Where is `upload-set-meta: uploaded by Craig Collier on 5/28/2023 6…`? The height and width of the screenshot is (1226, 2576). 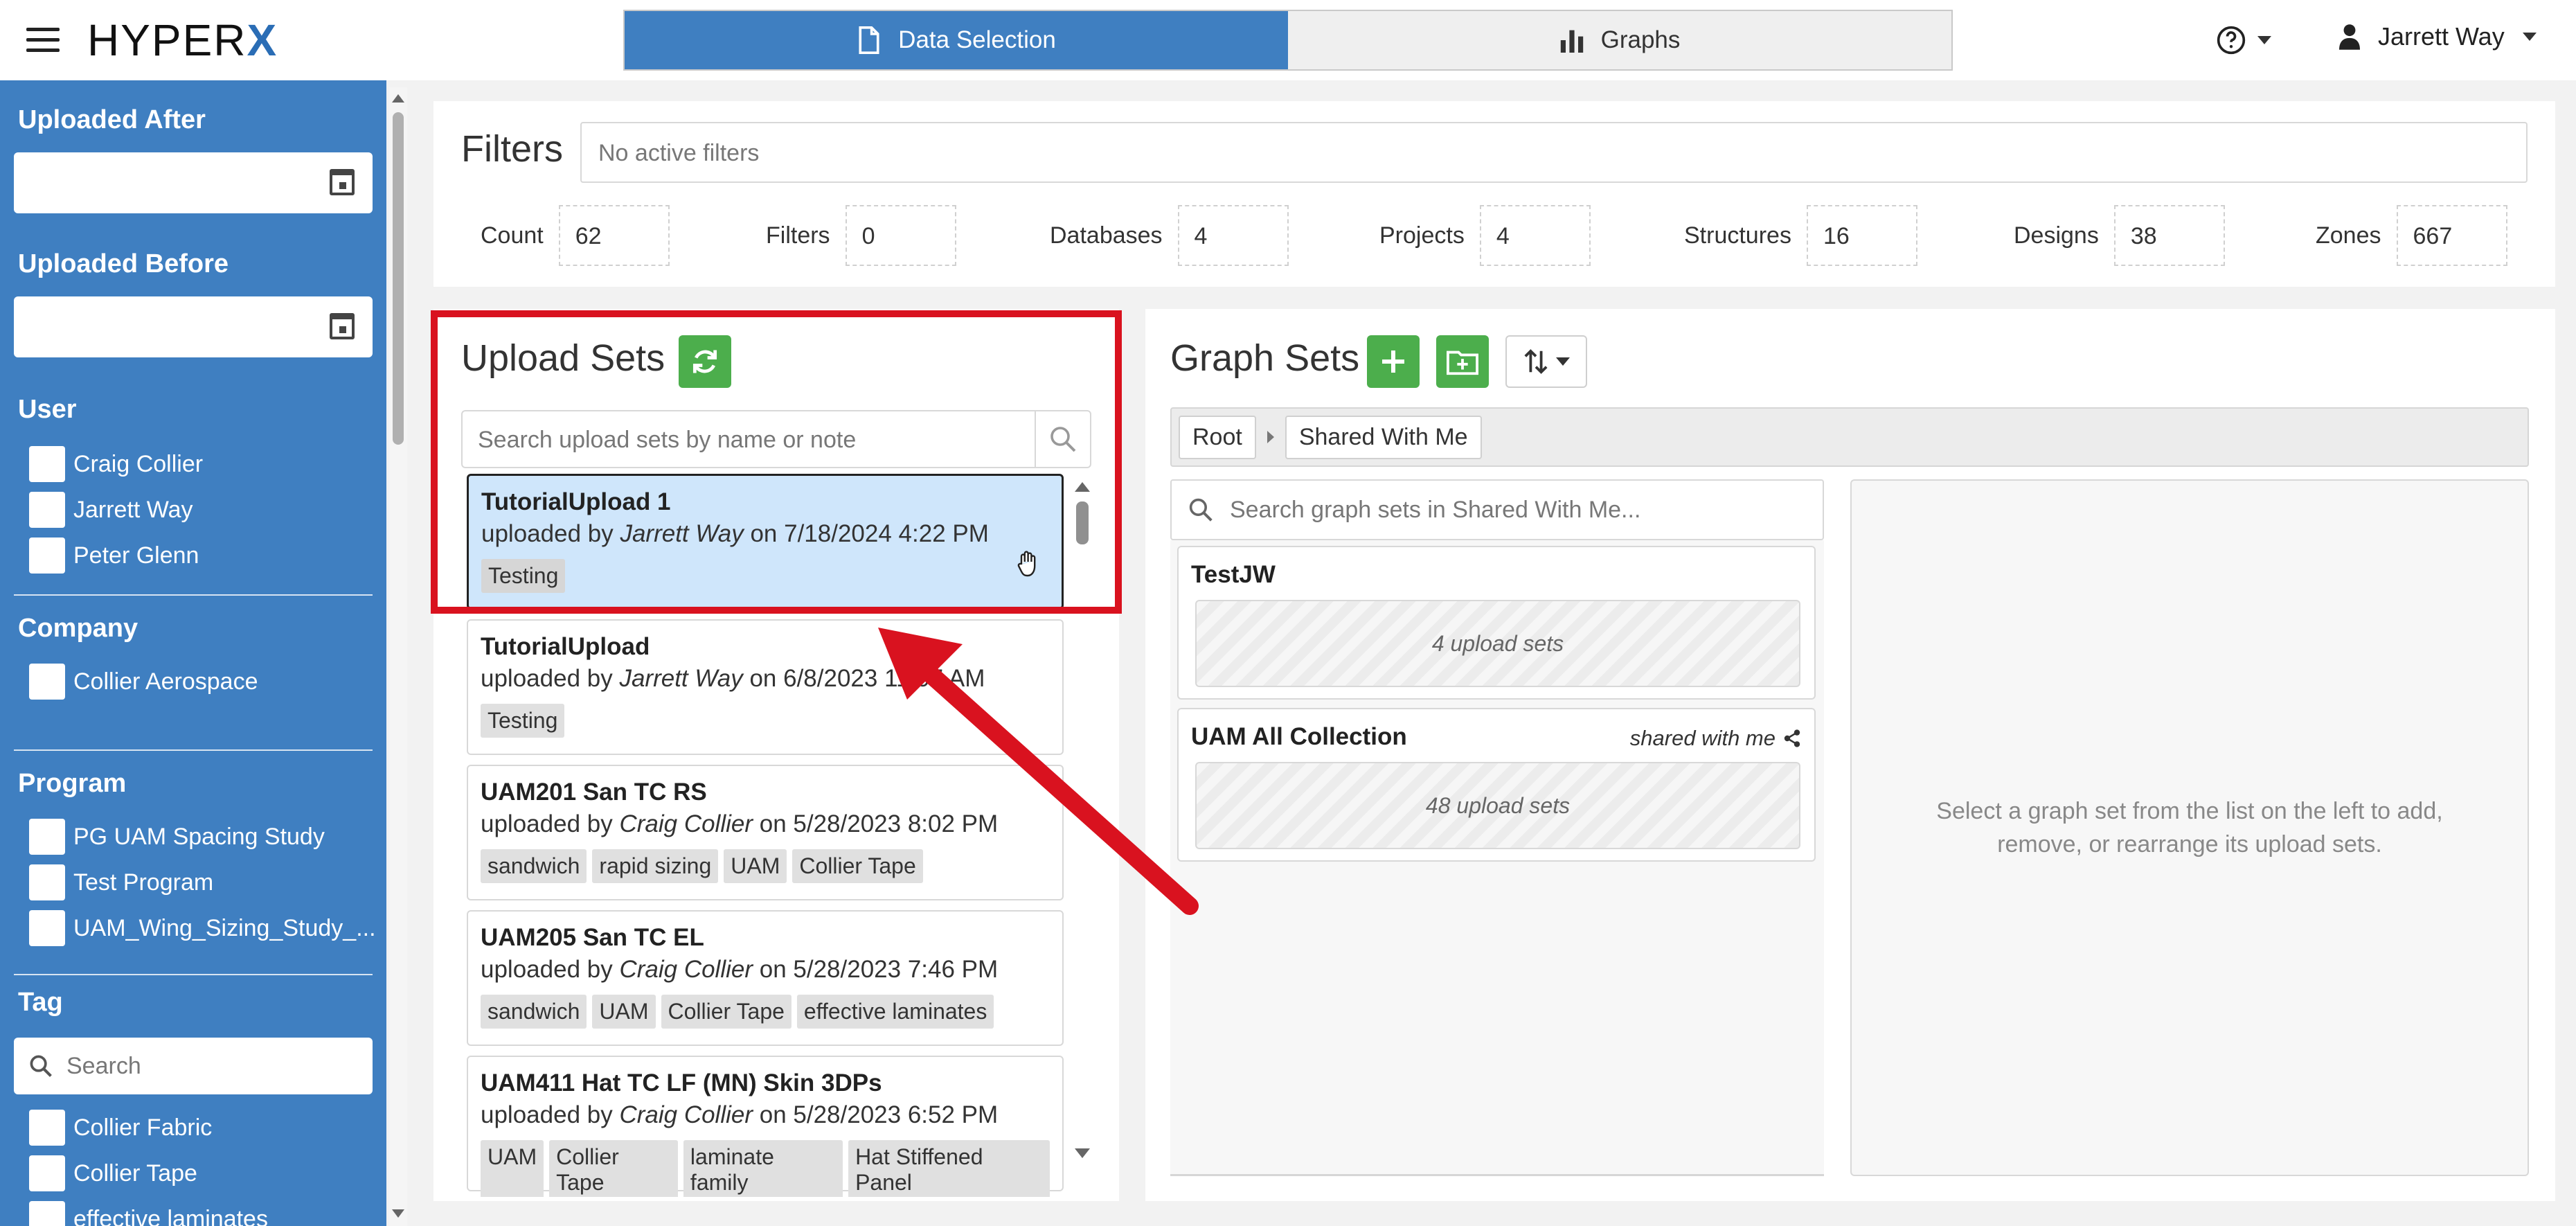 upload-set-meta: uploaded by Craig Collier on 5/28/2023 6… is located at coordinates (766, 1119).